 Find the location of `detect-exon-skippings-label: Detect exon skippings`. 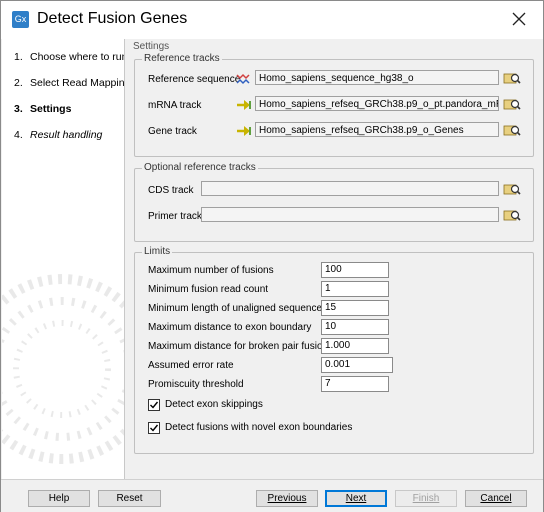

detect-exon-skippings-label: Detect exon skippings is located at coordinates (214, 404).